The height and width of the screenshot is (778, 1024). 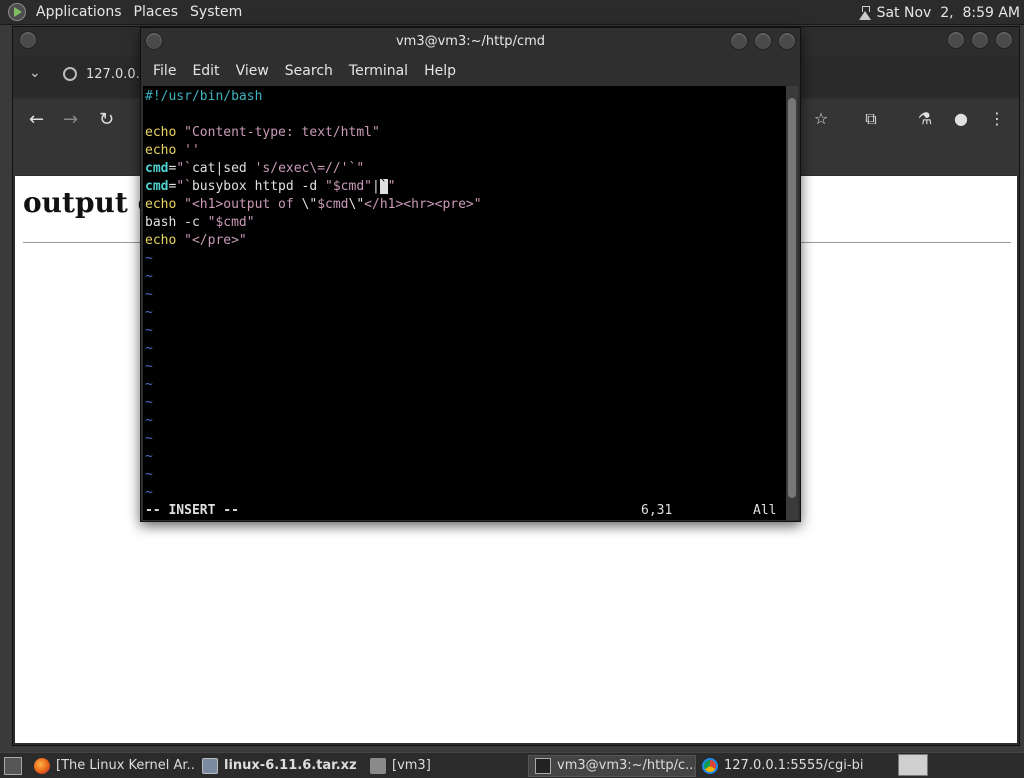 What do you see at coordinates (792, 298) in the screenshot?
I see `scrollbar-thumb` at bounding box center [792, 298].